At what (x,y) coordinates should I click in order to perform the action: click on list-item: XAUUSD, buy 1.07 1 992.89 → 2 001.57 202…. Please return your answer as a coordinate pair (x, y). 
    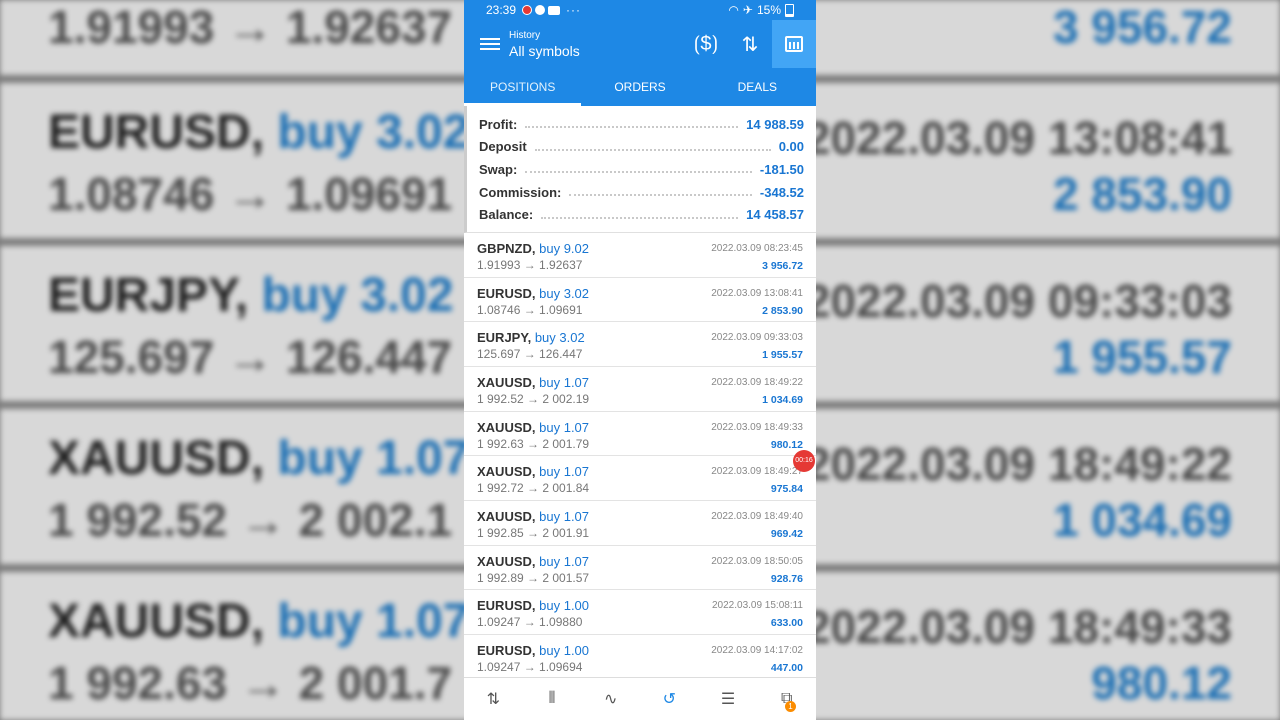
    Looking at the image, I should click on (640, 568).